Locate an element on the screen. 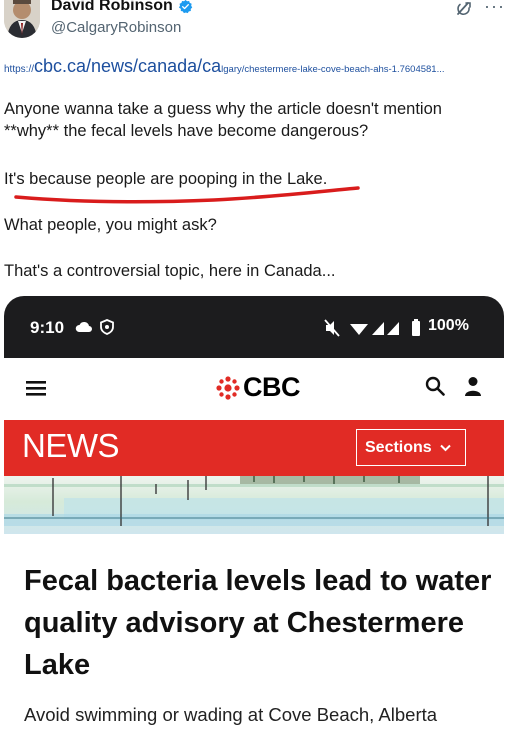 Image resolution: width=529 pixels, height=729 pixels. mute-icon is located at coordinates (332, 328).